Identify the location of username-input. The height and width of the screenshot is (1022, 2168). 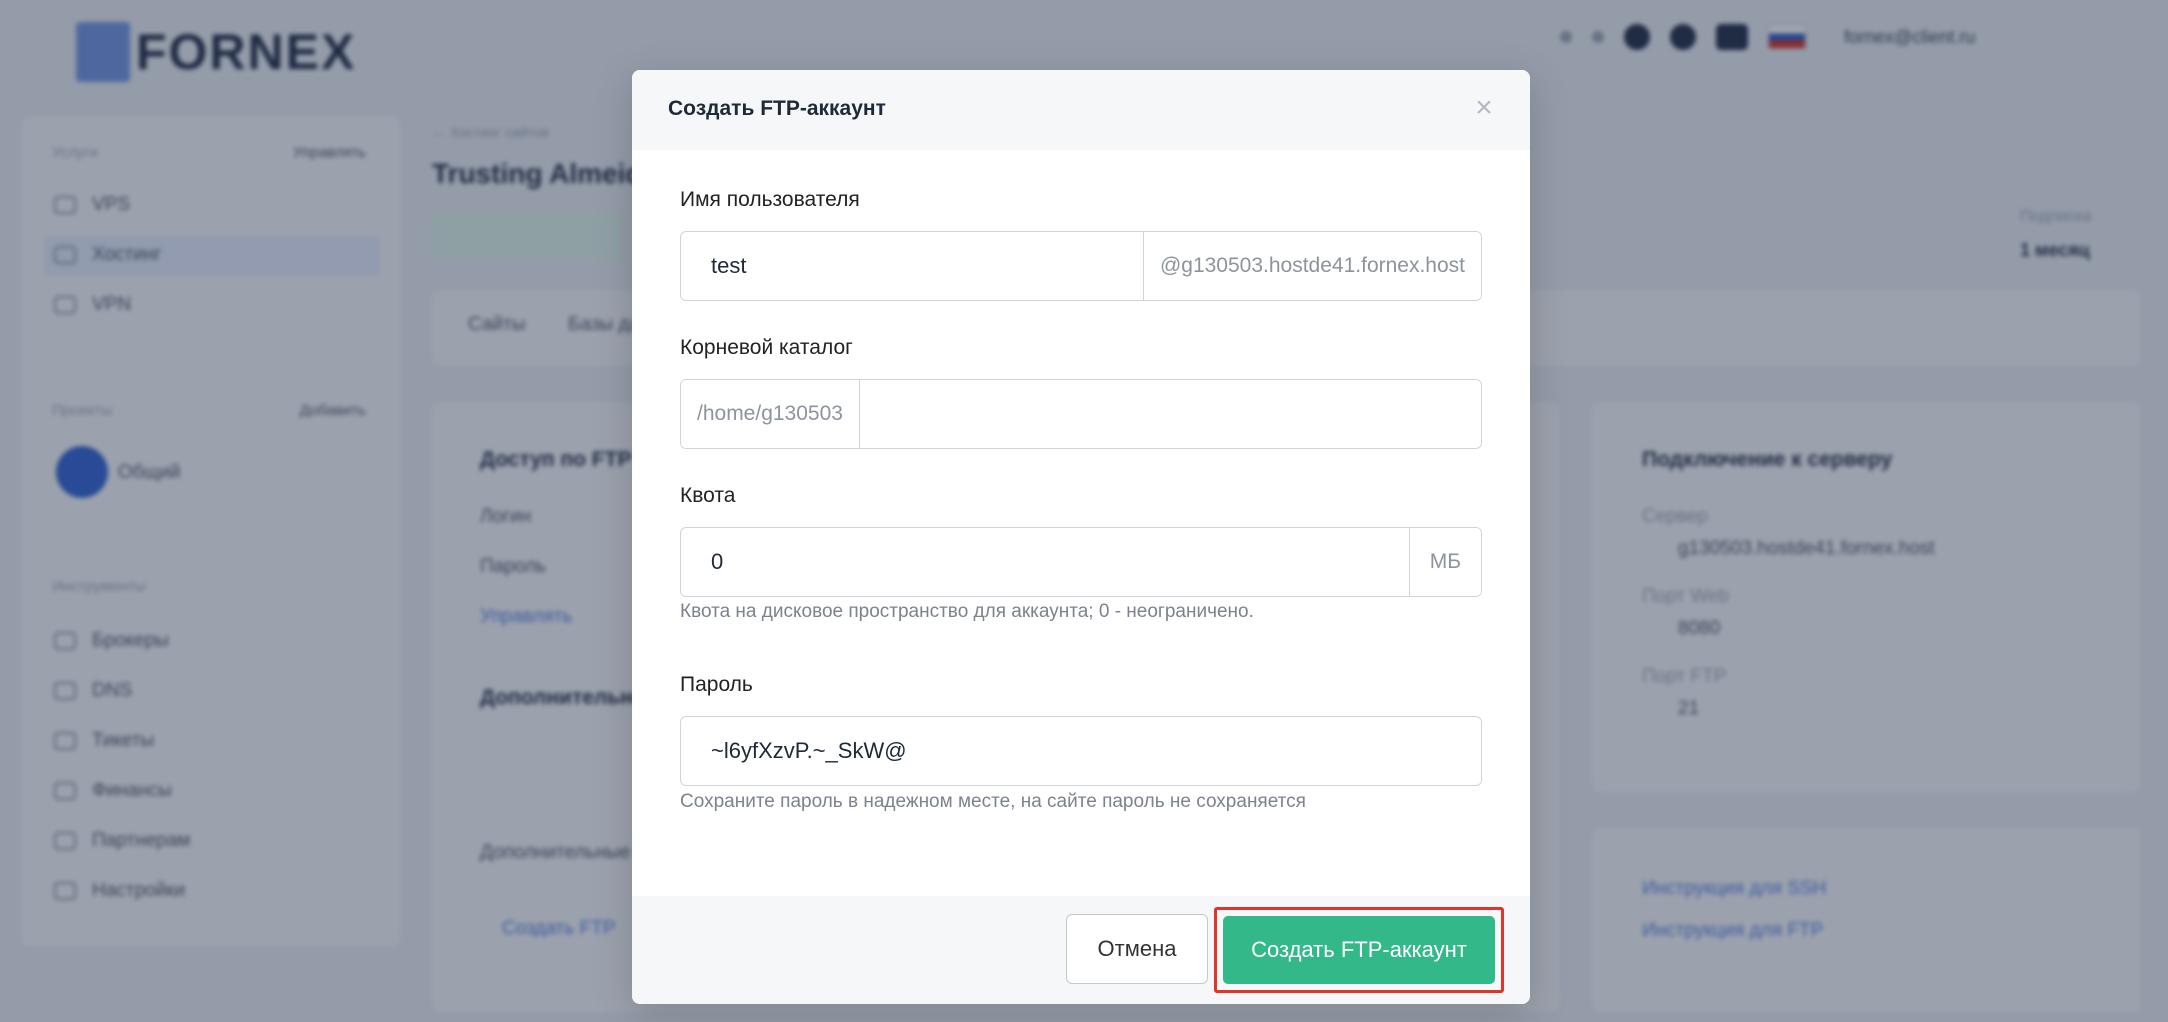
(912, 266).